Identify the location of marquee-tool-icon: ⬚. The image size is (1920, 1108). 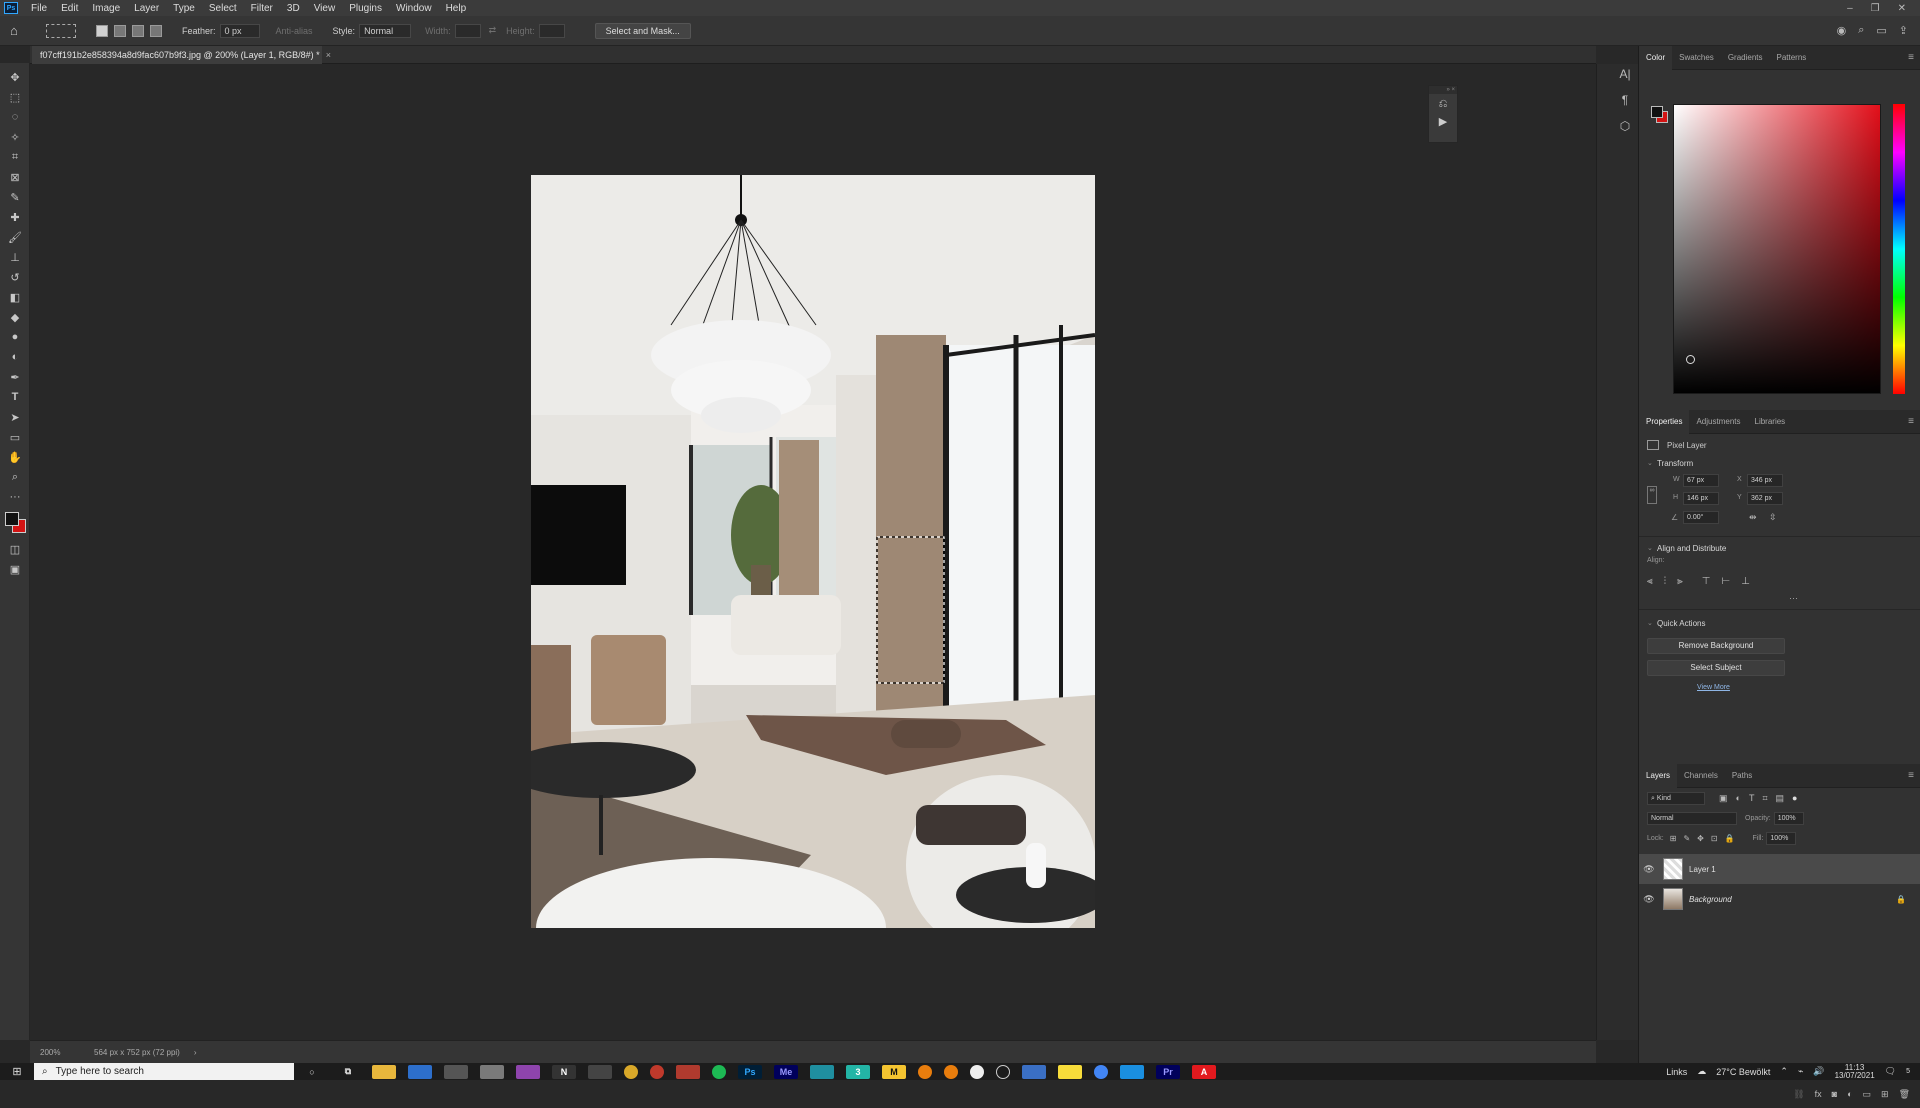
(15, 97).